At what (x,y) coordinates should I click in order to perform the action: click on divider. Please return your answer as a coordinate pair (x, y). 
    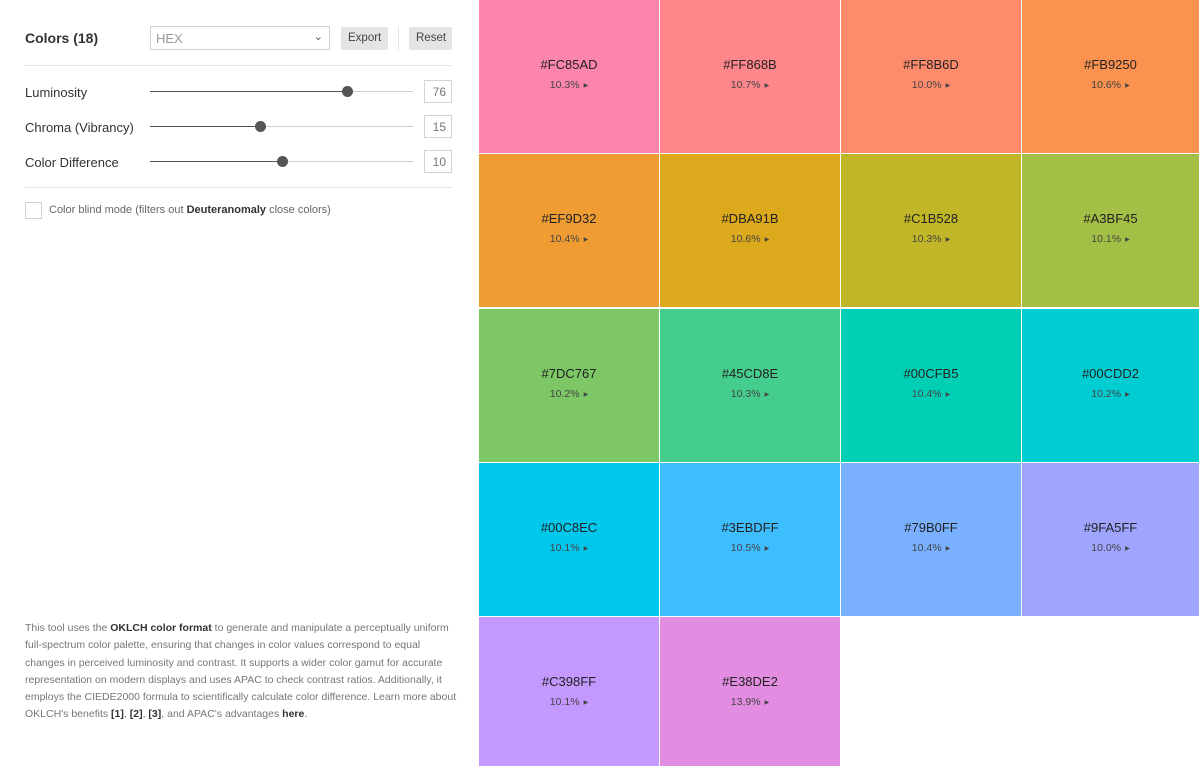
    Looking at the image, I should click on (238, 187).